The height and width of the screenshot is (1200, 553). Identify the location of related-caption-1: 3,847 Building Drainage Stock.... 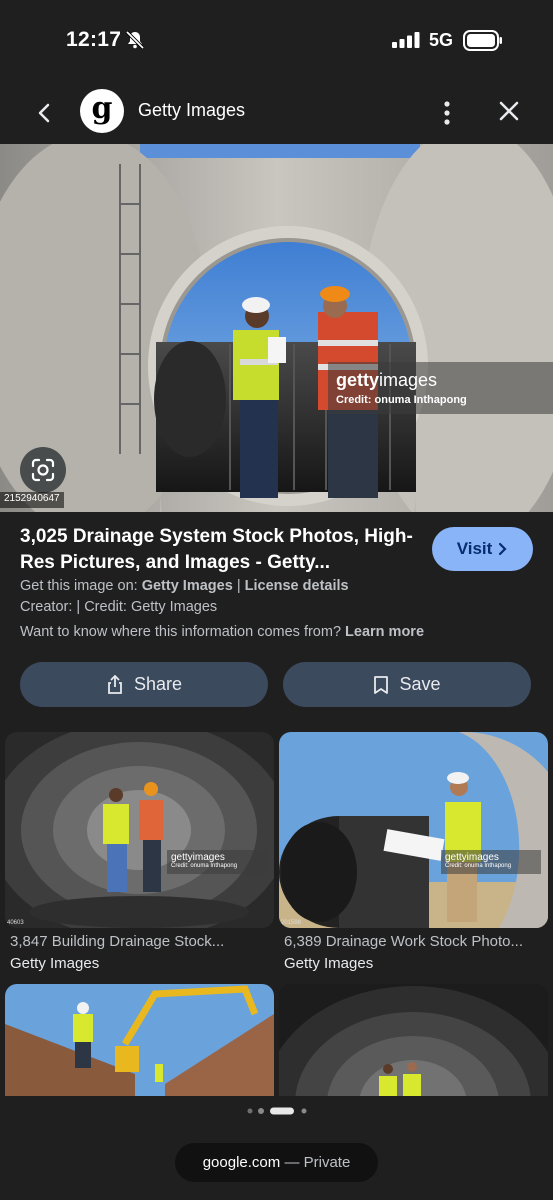
(141, 941).